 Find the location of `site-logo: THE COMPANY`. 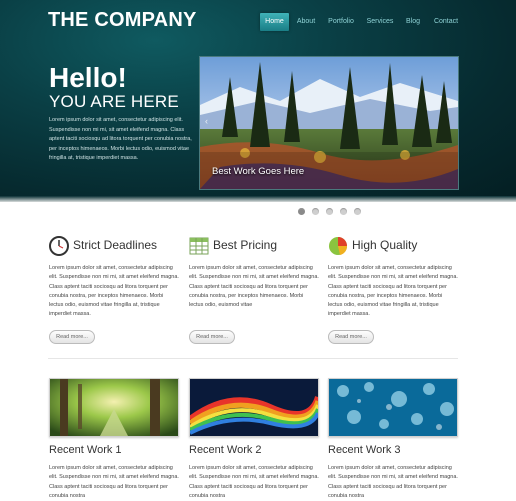

site-logo: THE COMPANY is located at coordinates (122, 20).